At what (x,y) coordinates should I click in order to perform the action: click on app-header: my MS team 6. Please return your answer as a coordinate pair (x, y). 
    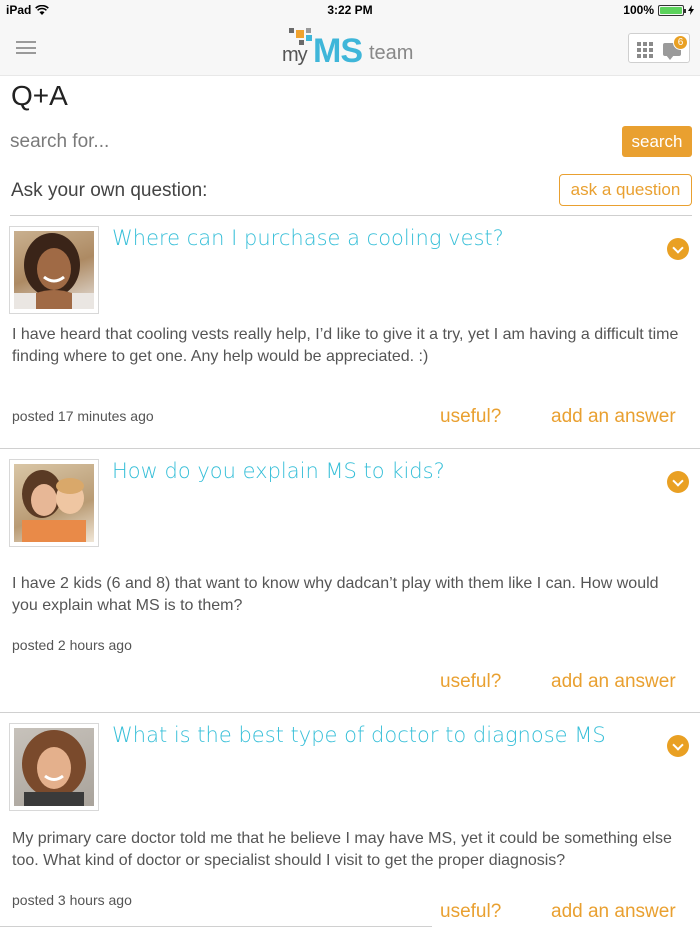
    Looking at the image, I should click on (350, 48).